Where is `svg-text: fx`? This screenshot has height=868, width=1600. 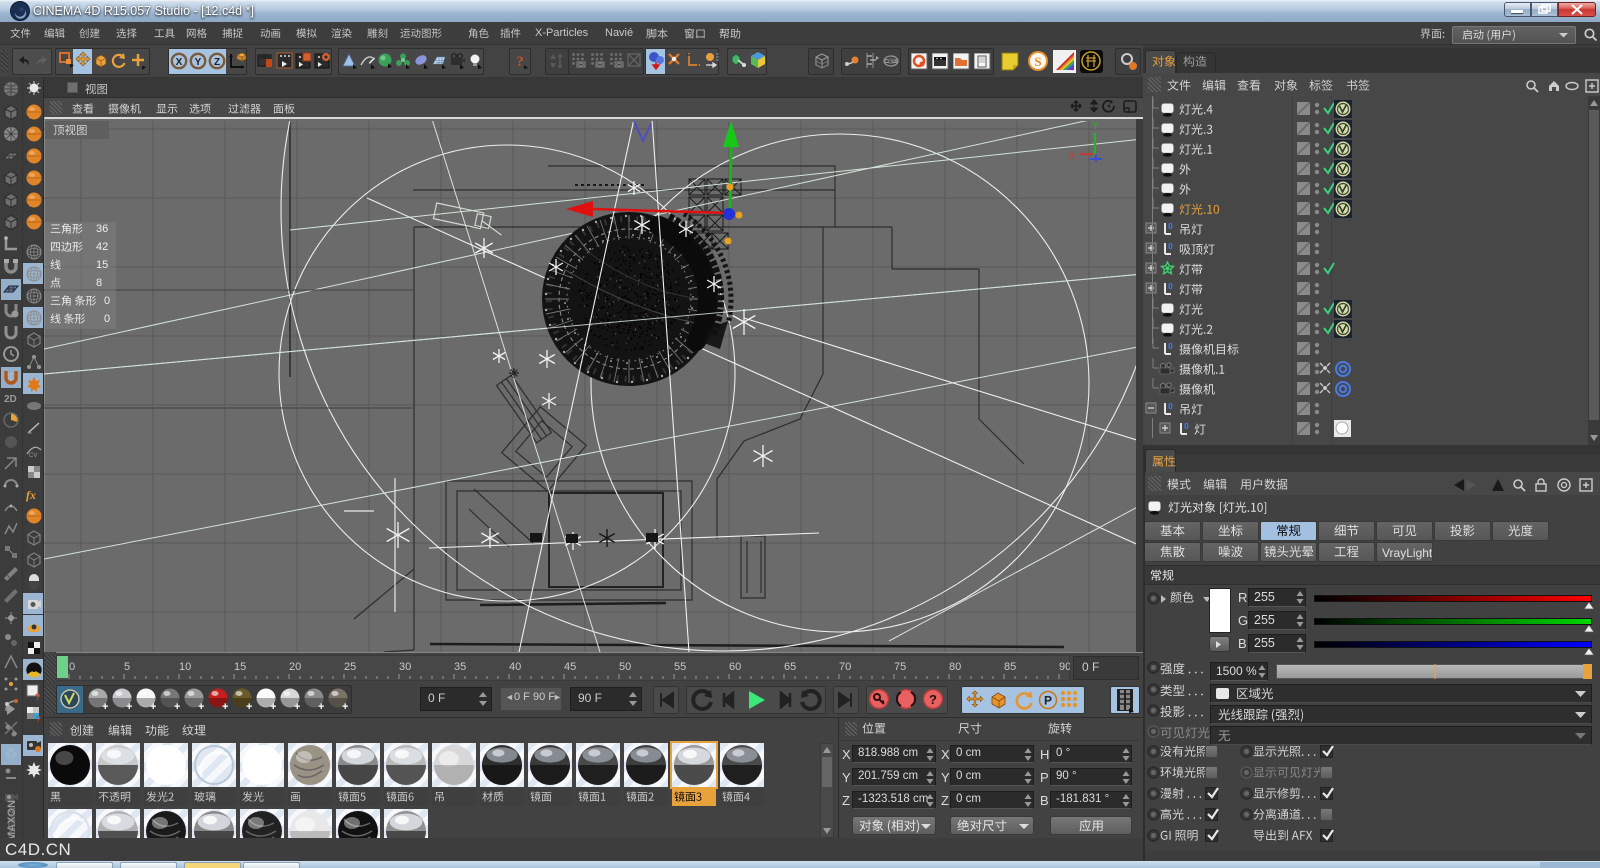
svg-text: fx is located at coordinates (31, 495).